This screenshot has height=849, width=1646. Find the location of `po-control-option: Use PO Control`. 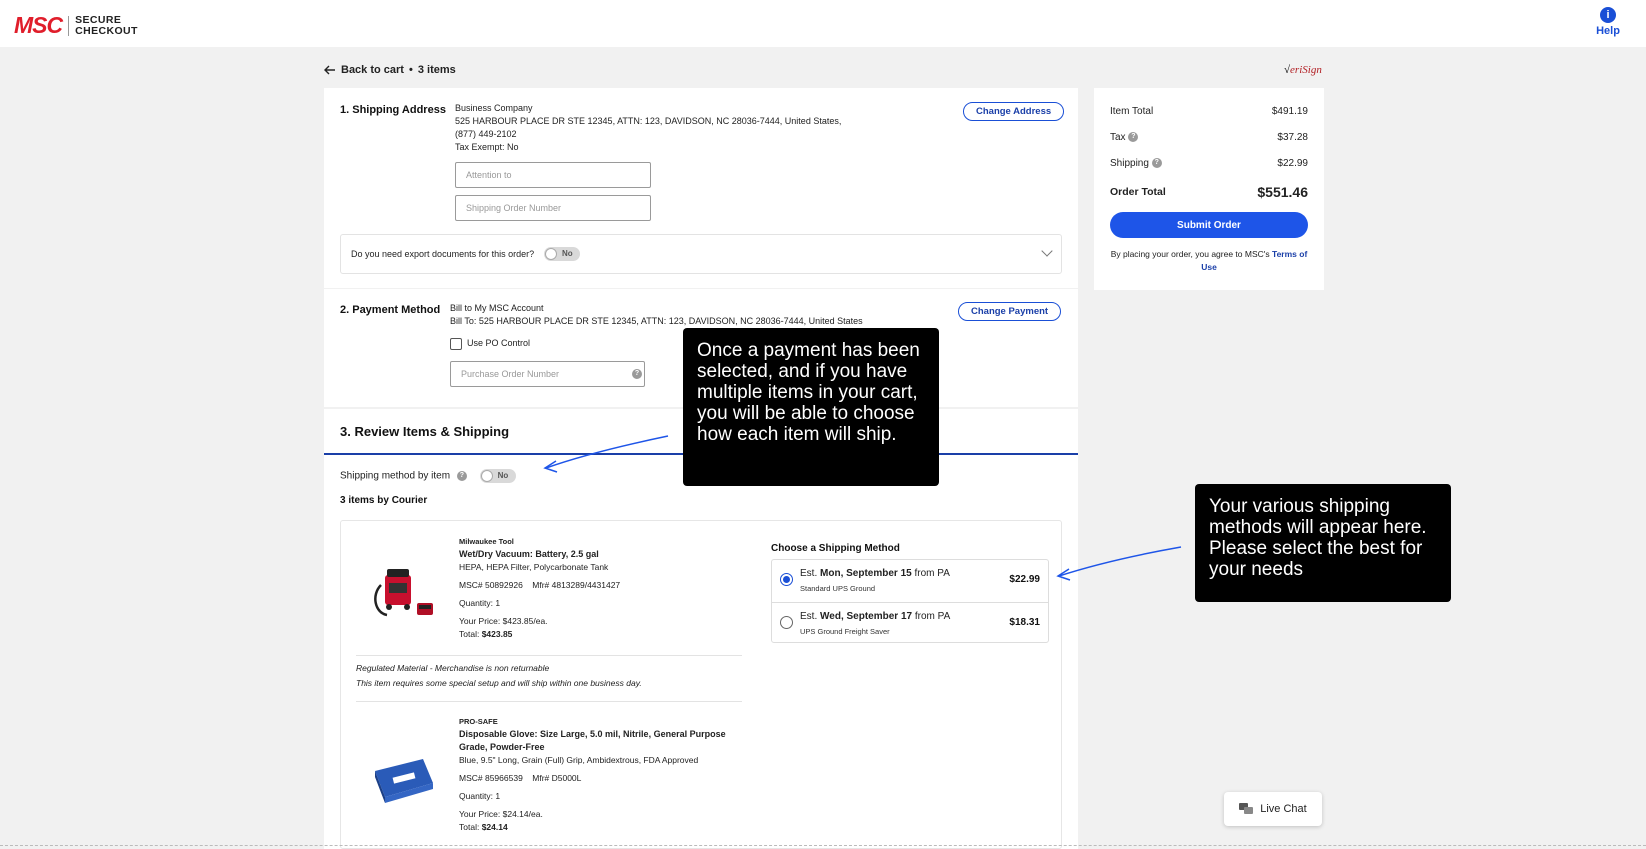

po-control-option: Use PO Control is located at coordinates (490, 343).